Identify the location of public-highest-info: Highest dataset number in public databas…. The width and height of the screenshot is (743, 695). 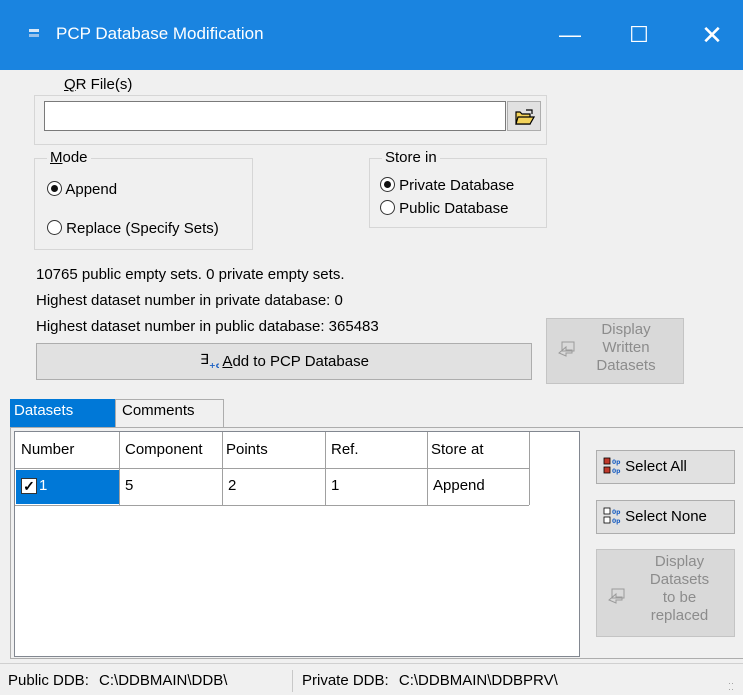
(207, 326).